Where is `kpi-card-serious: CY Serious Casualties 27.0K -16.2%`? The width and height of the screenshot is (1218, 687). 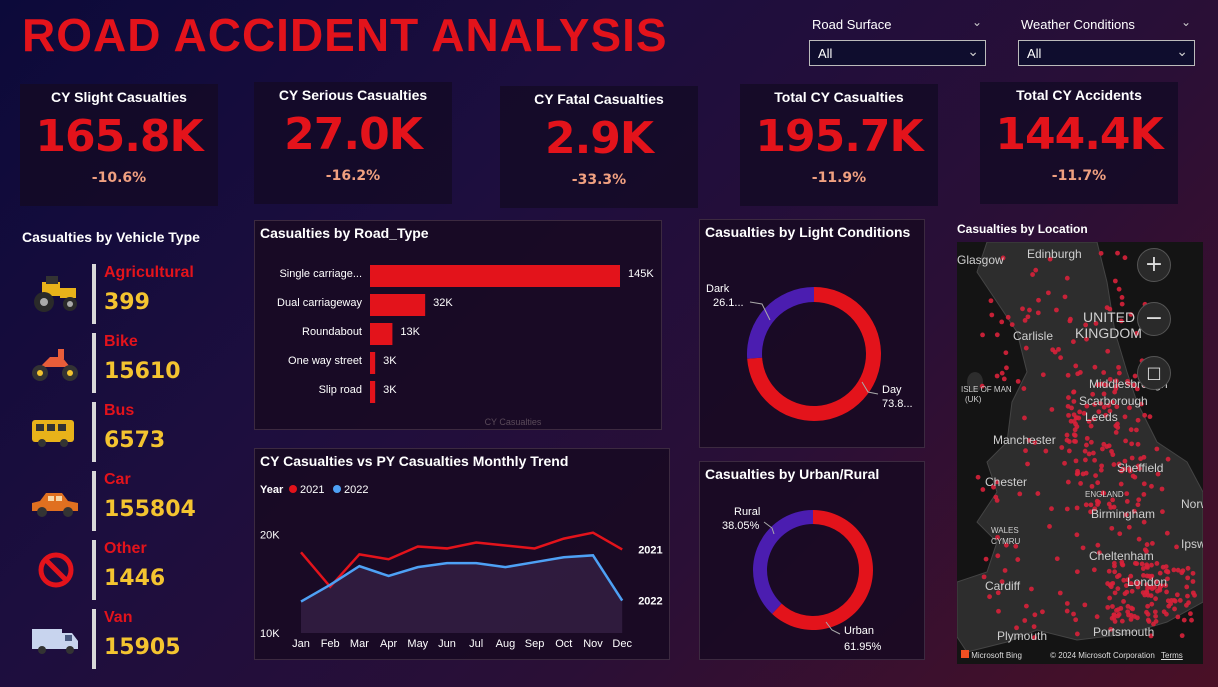 kpi-card-serious: CY Serious Casualties 27.0K -16.2% is located at coordinates (353, 143).